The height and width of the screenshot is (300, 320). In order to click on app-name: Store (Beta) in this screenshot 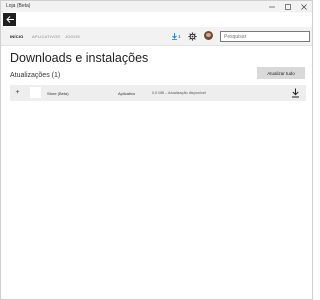, I will do `click(58, 93)`.